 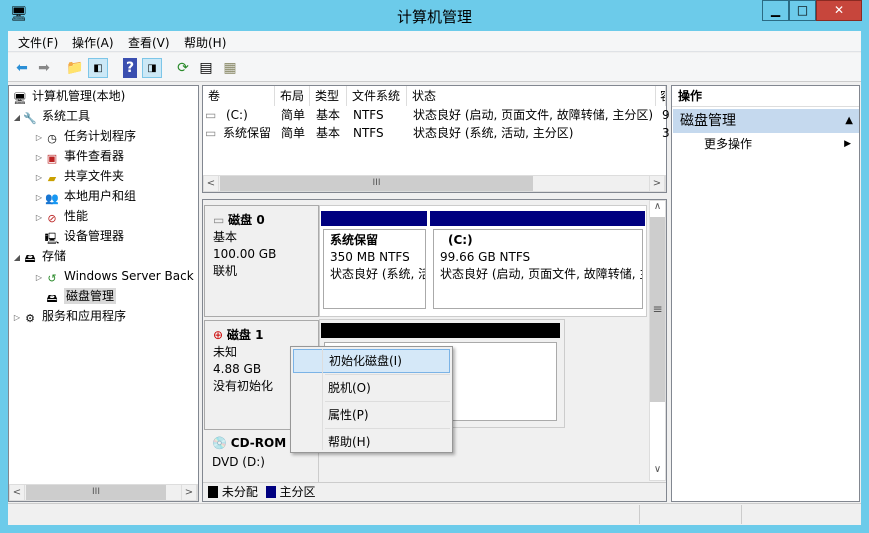 I want to click on collapse-arrow-icon: ▲, so click(x=849, y=121).